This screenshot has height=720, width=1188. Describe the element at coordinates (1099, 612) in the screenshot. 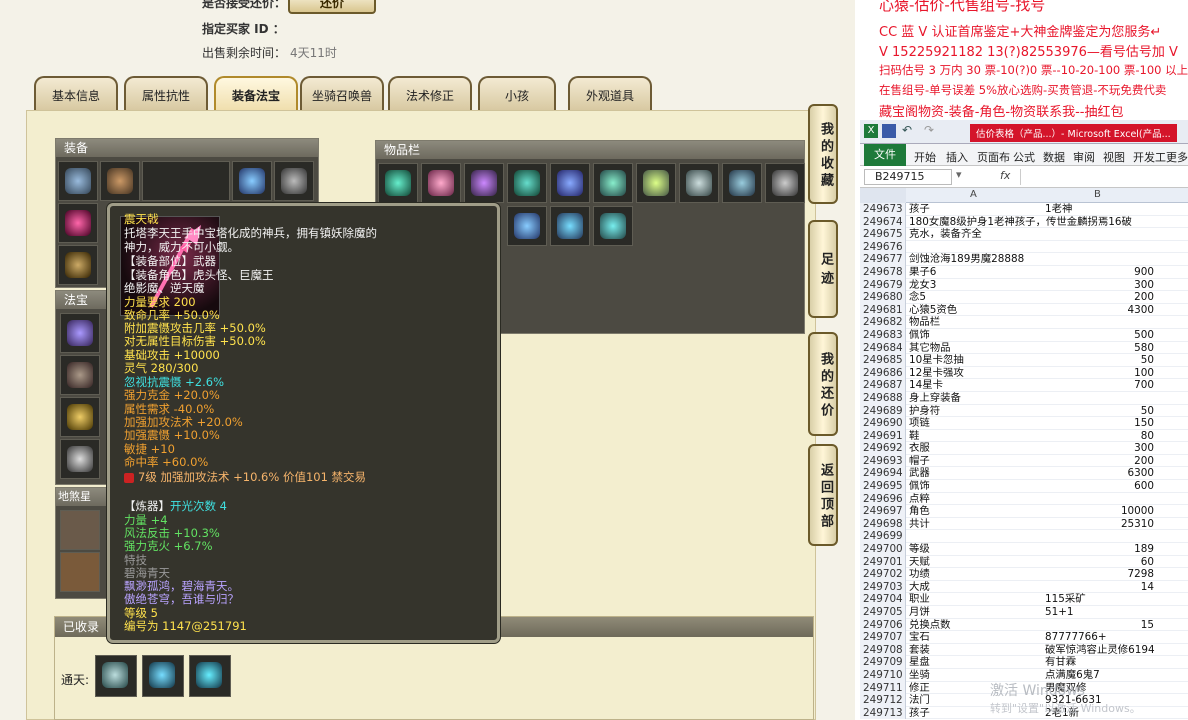

I see `cell-b: 51+1` at that location.